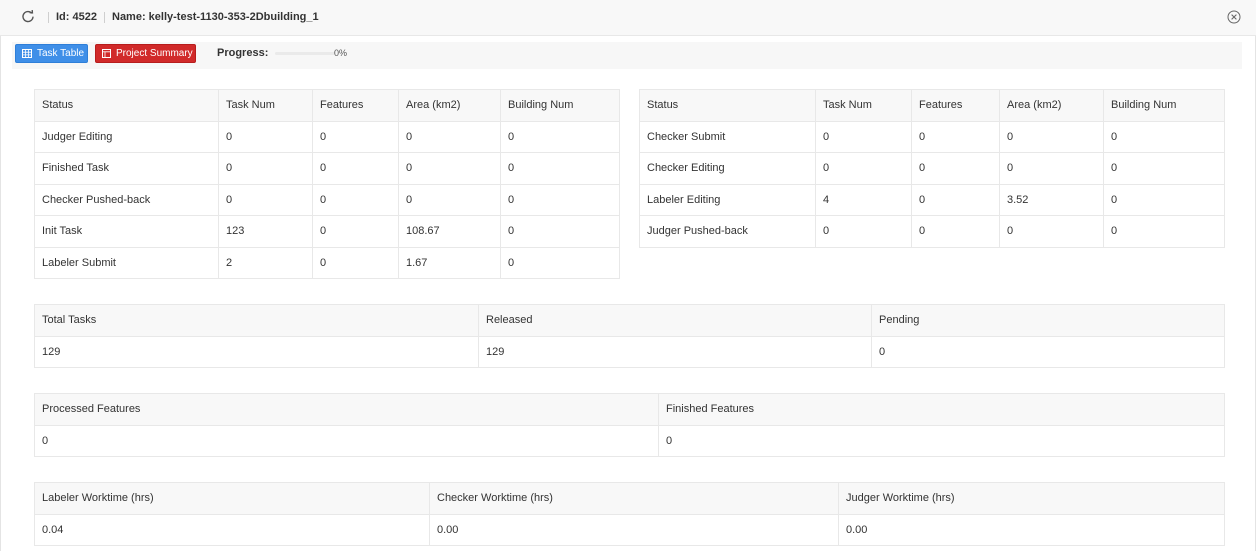 This screenshot has width=1256, height=551. What do you see at coordinates (126, 231) in the screenshot?
I see `table-cell: Init Task` at bounding box center [126, 231].